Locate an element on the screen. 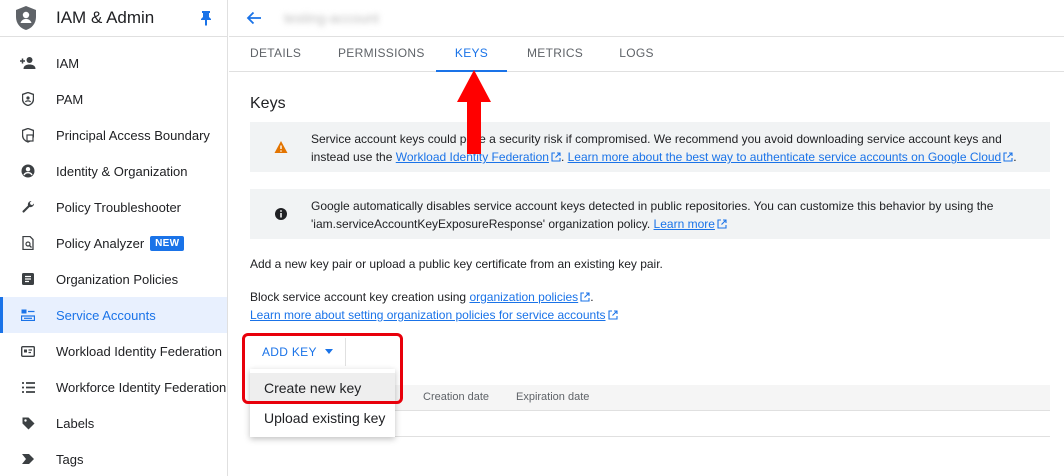 The image size is (1064, 476). tab-bar: DETAILS PERMISSIONS KEYS METRICS LOGS is located at coordinates (646, 54).